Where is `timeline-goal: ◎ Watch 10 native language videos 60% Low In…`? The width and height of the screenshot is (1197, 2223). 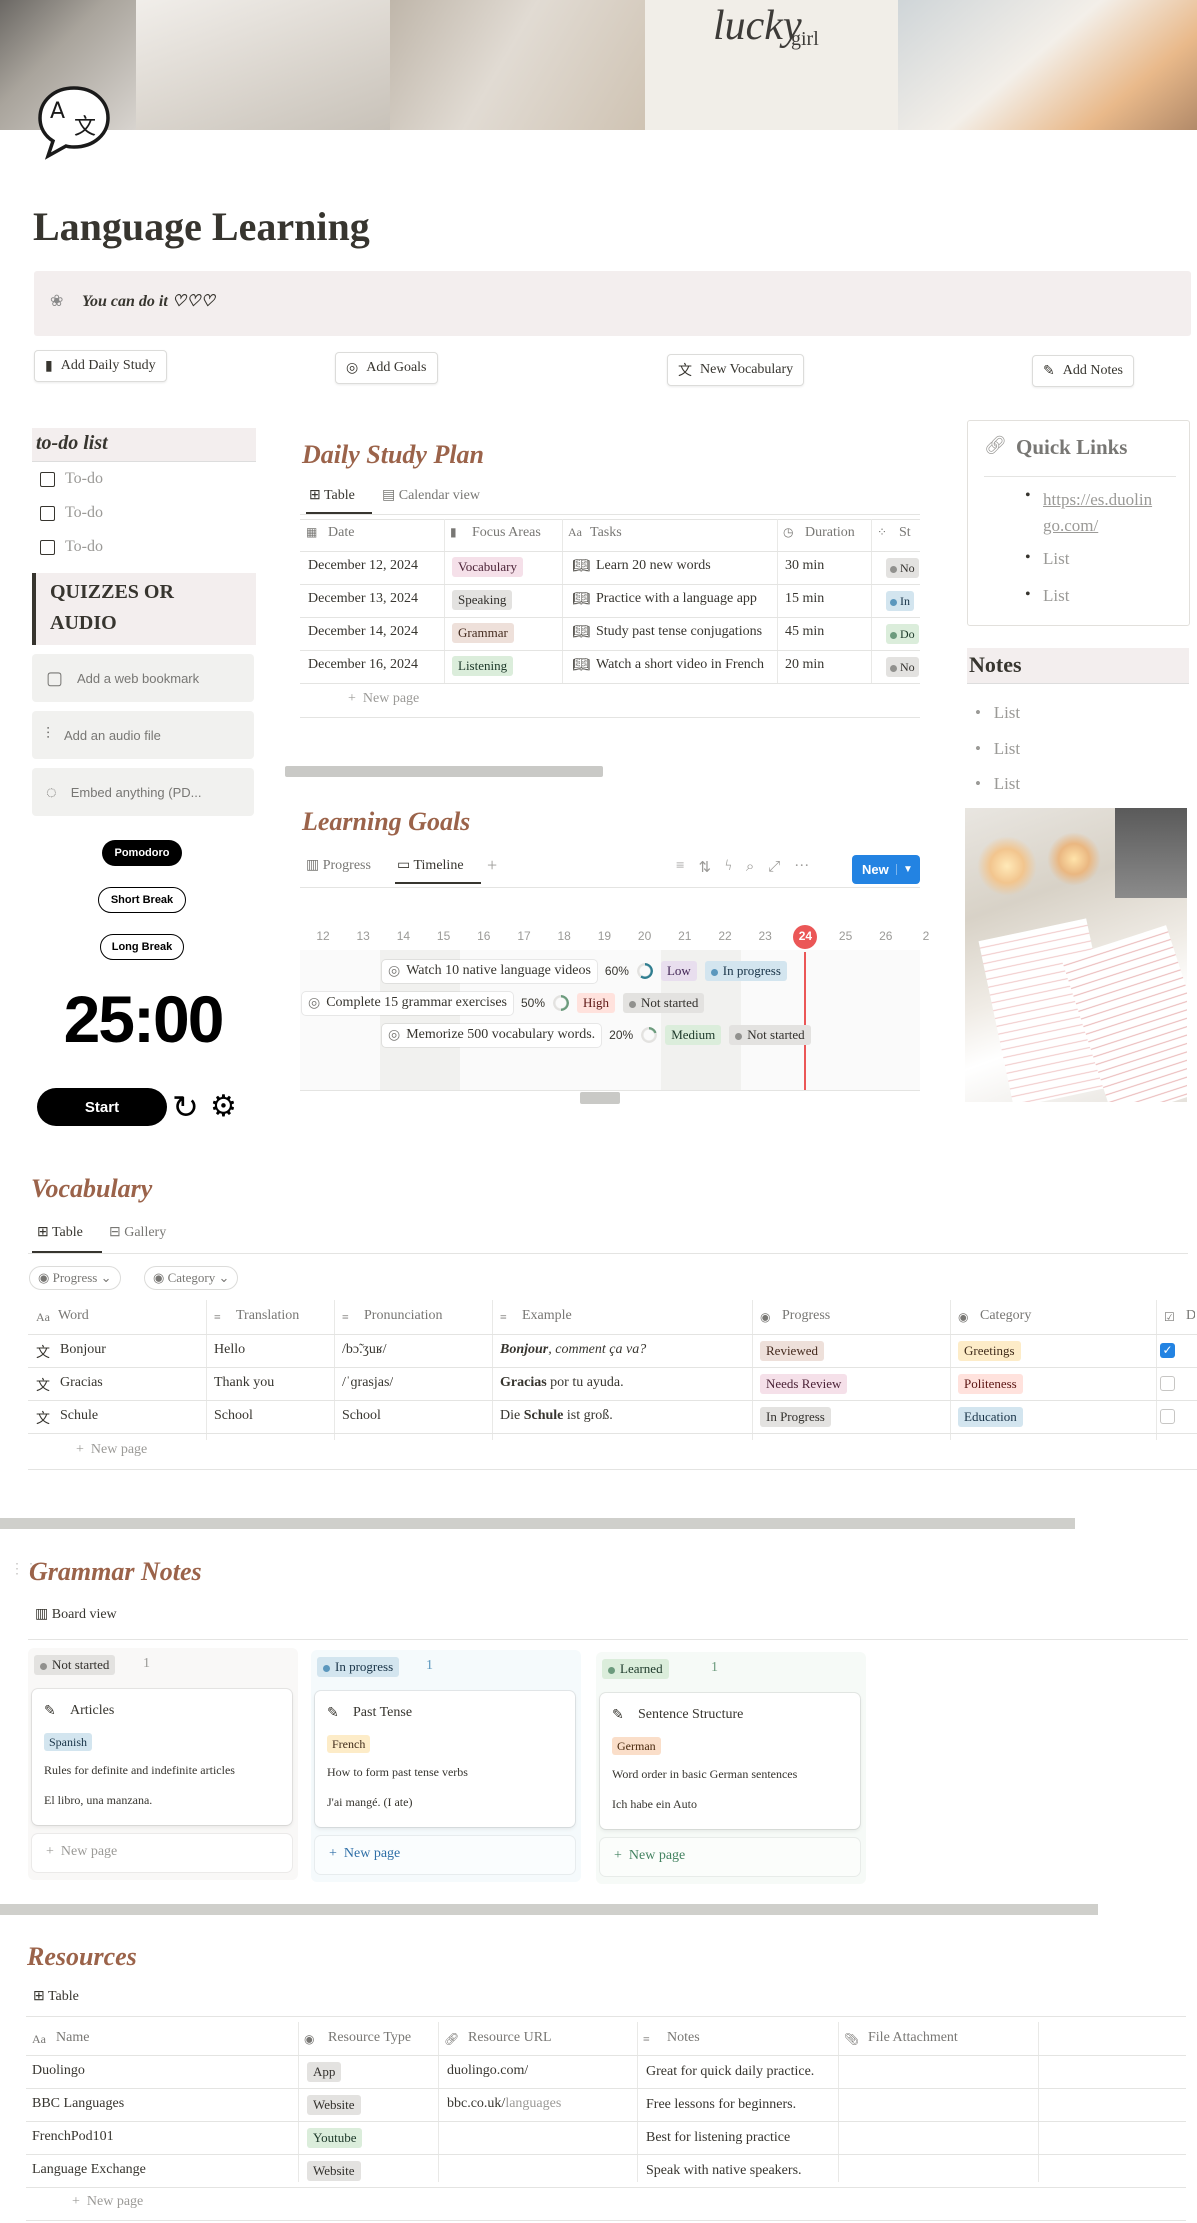 timeline-goal: ◎ Watch 10 native language videos 60% Low In… is located at coordinates (584, 971).